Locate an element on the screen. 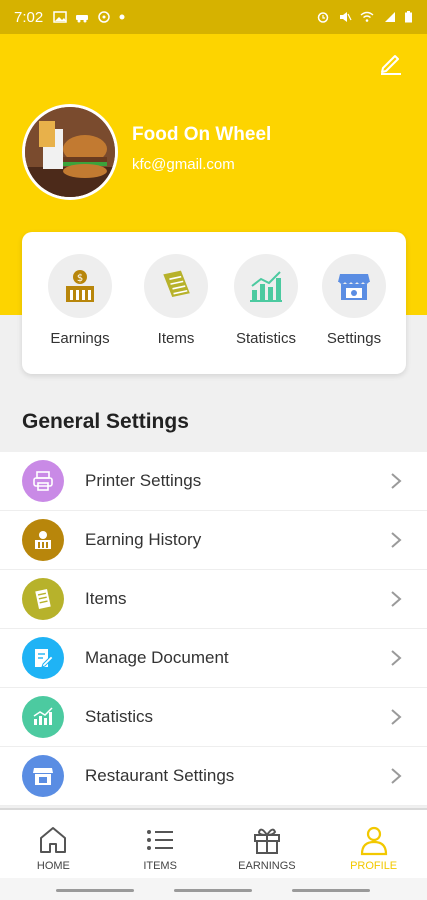 This screenshot has height=900, width=427. settings-row-restaurant-settings: Restaurant Settings is located at coordinates (213, 776).